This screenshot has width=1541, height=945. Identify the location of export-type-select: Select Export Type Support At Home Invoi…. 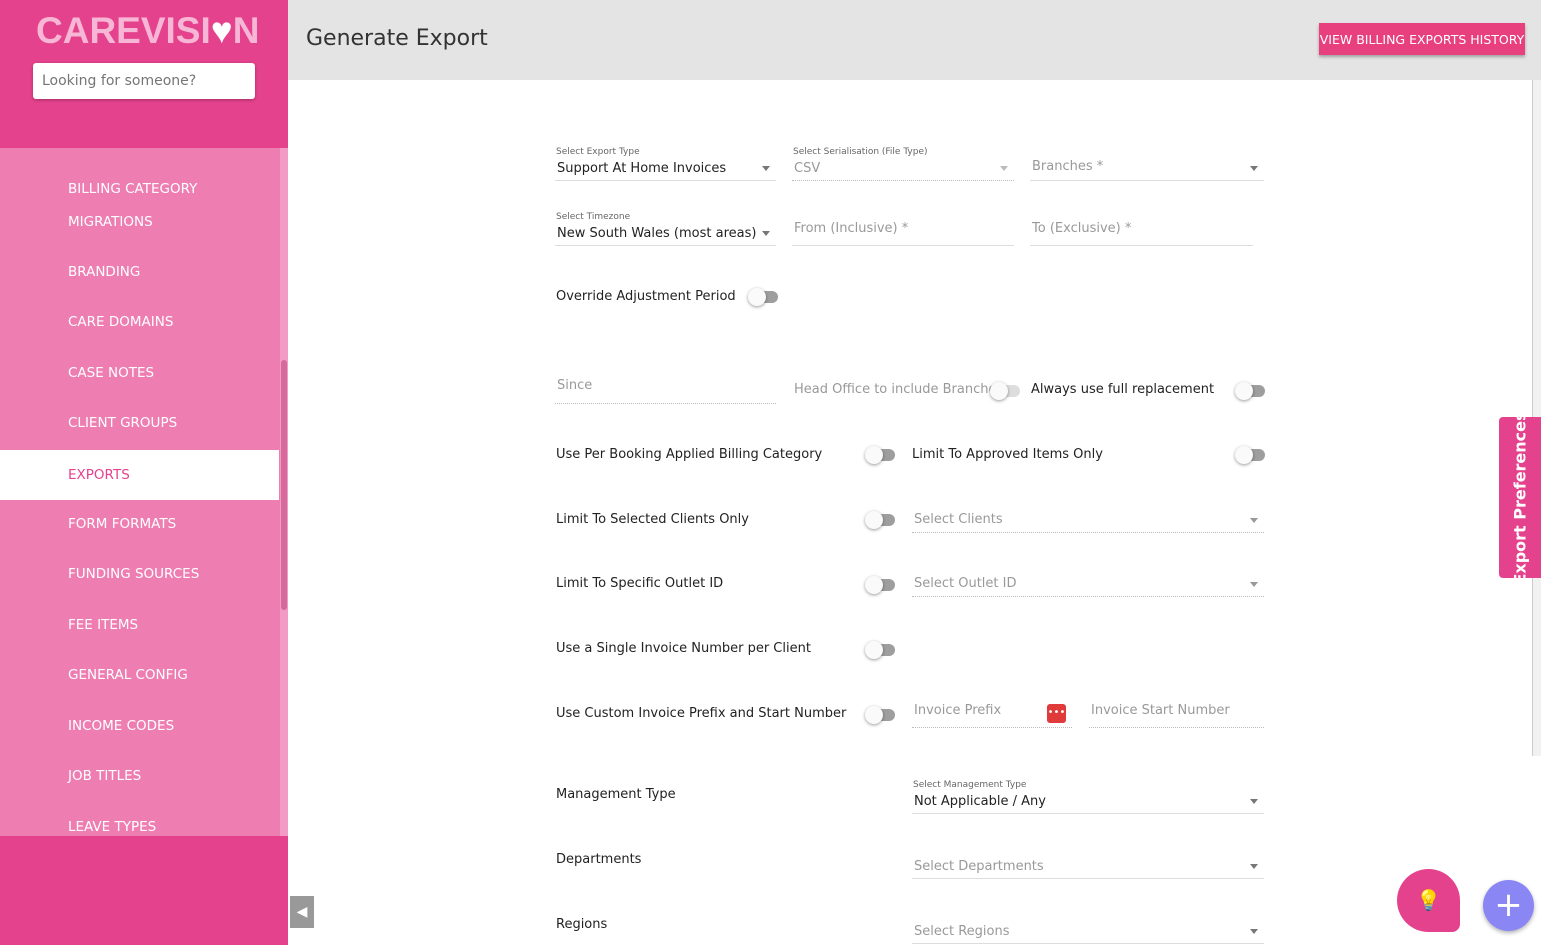
(665, 164).